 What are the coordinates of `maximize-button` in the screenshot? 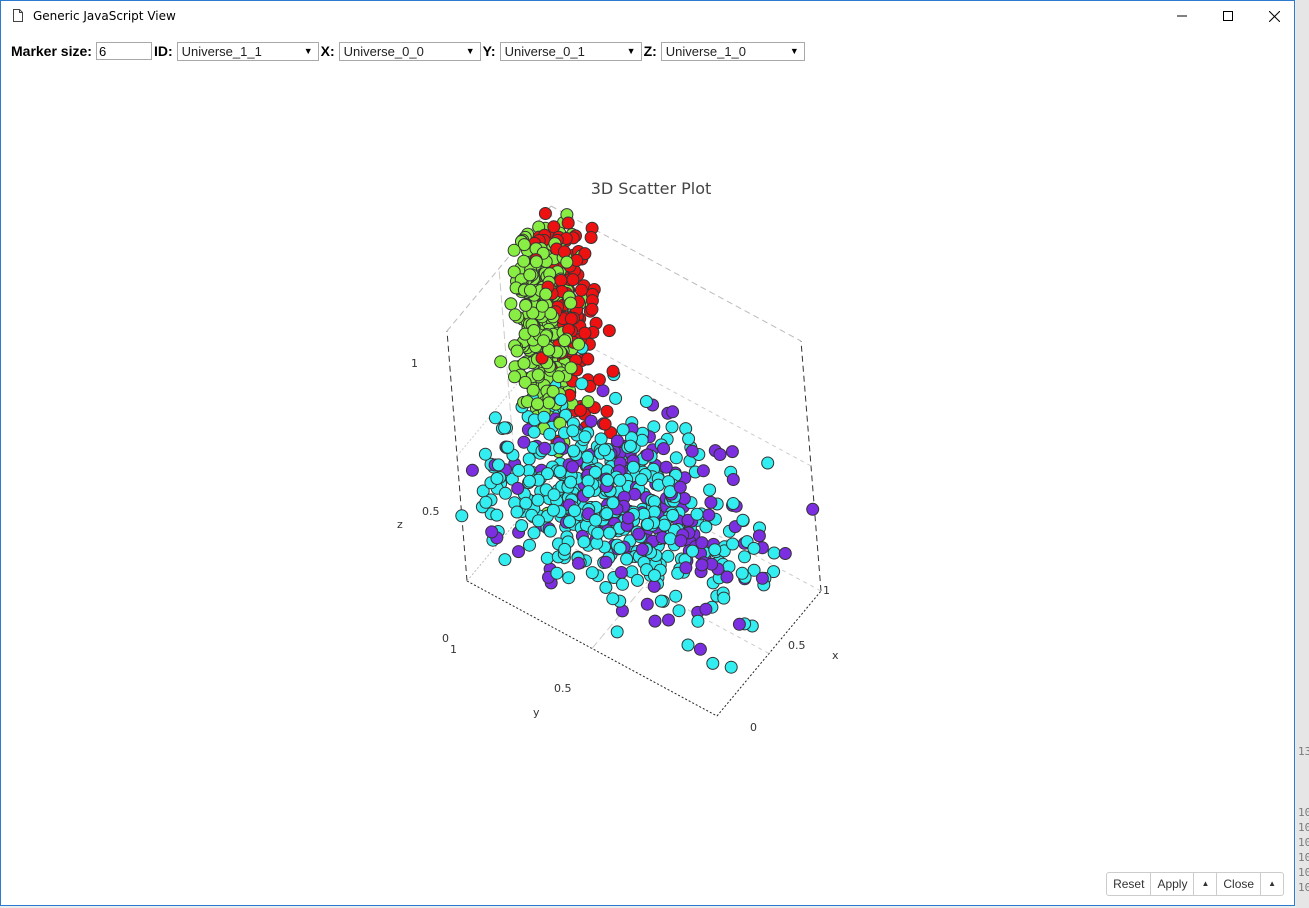 It's located at (1228, 16).